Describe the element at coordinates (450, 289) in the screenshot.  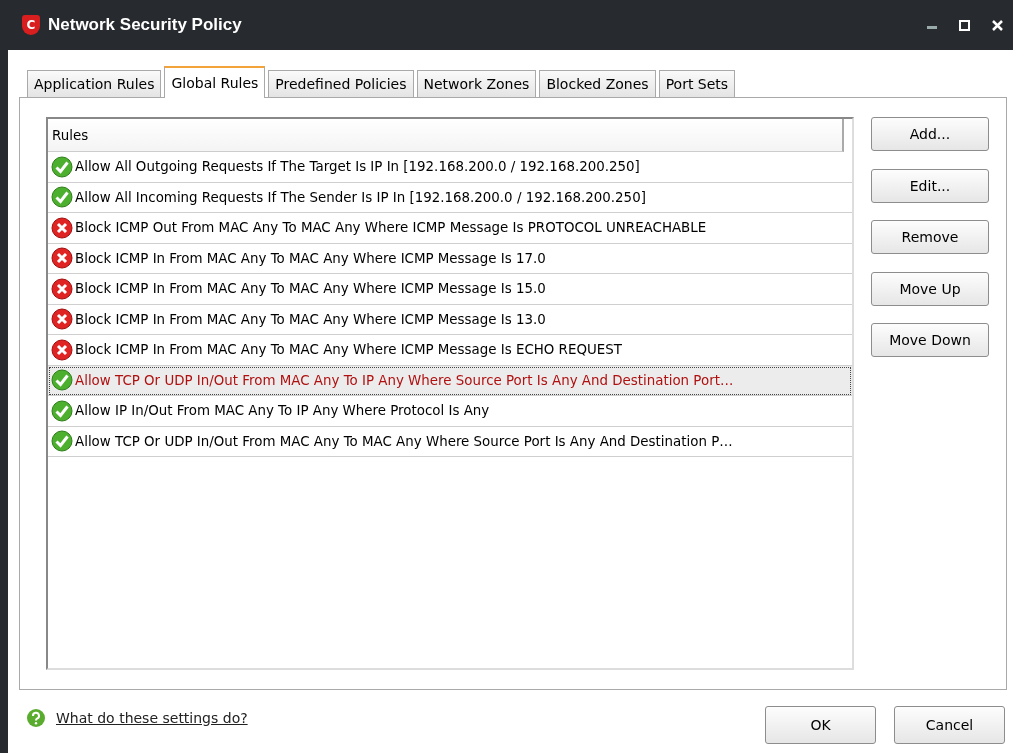
I see `rule-row: Block ICMP In From MAC Any To MAC Any Where ICMP Message Is 15.0` at that location.